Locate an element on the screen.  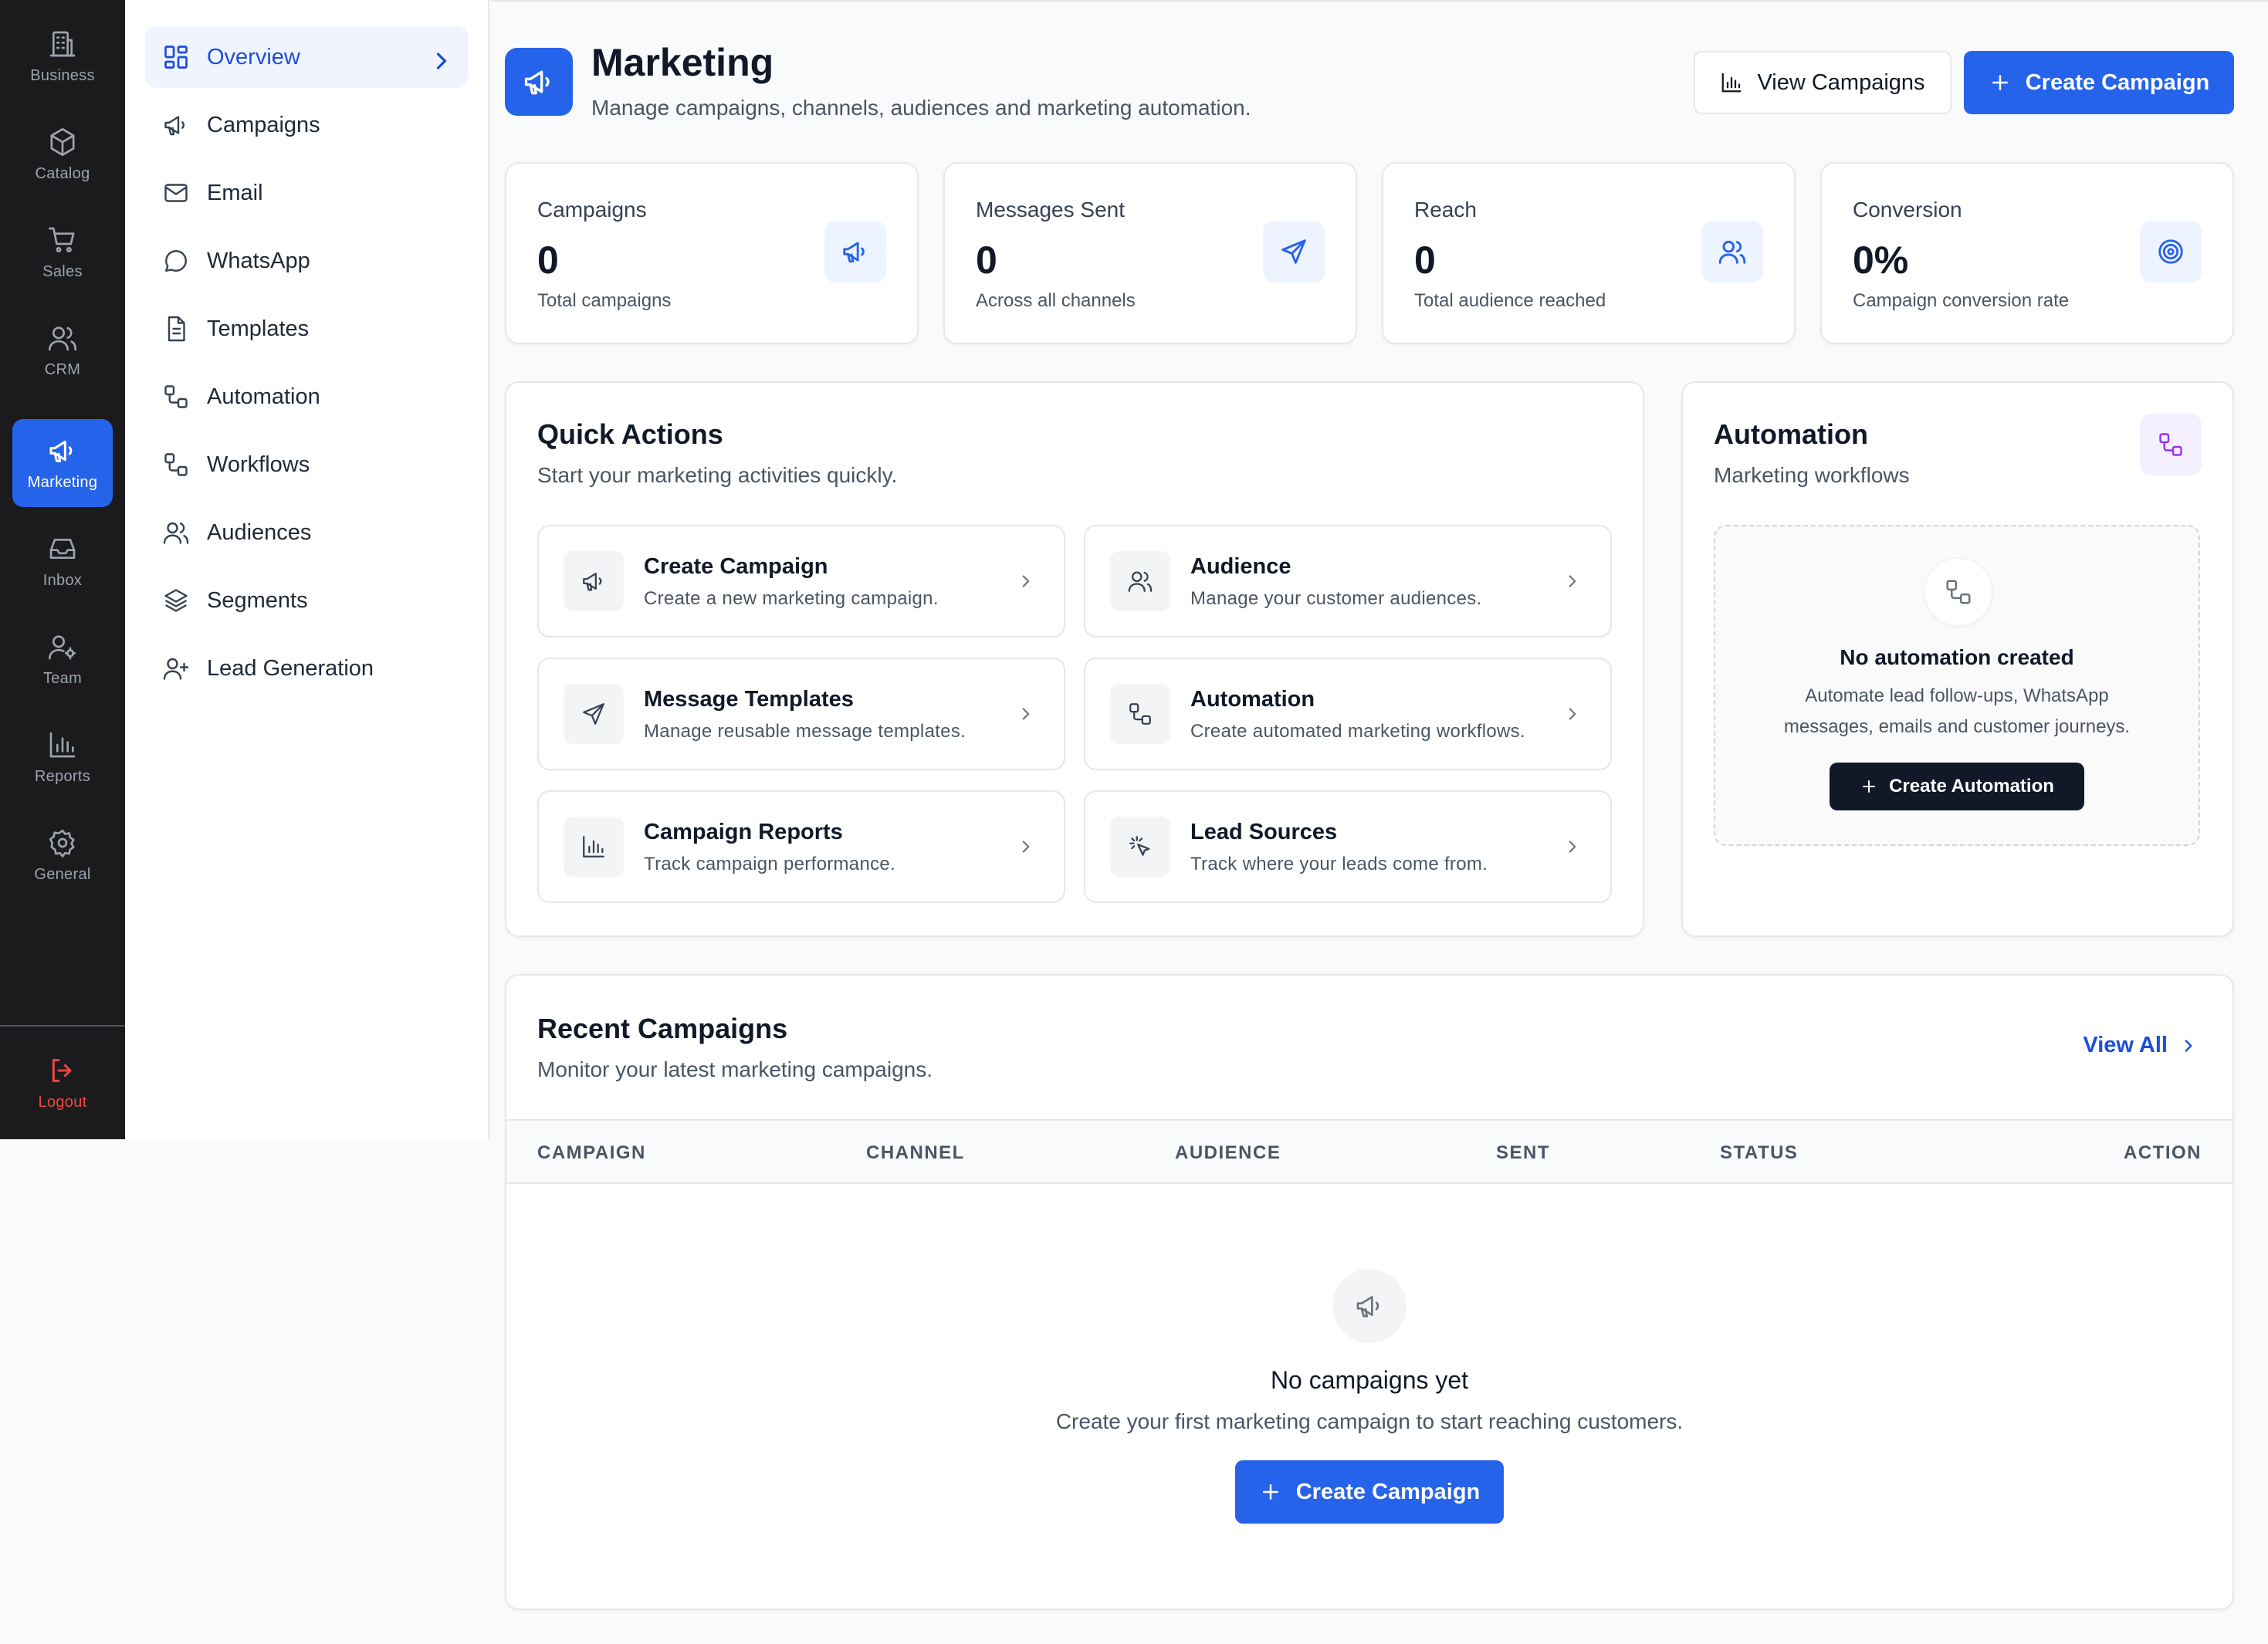
column-header-audience: AUDIENCE is located at coordinates (1228, 1152).